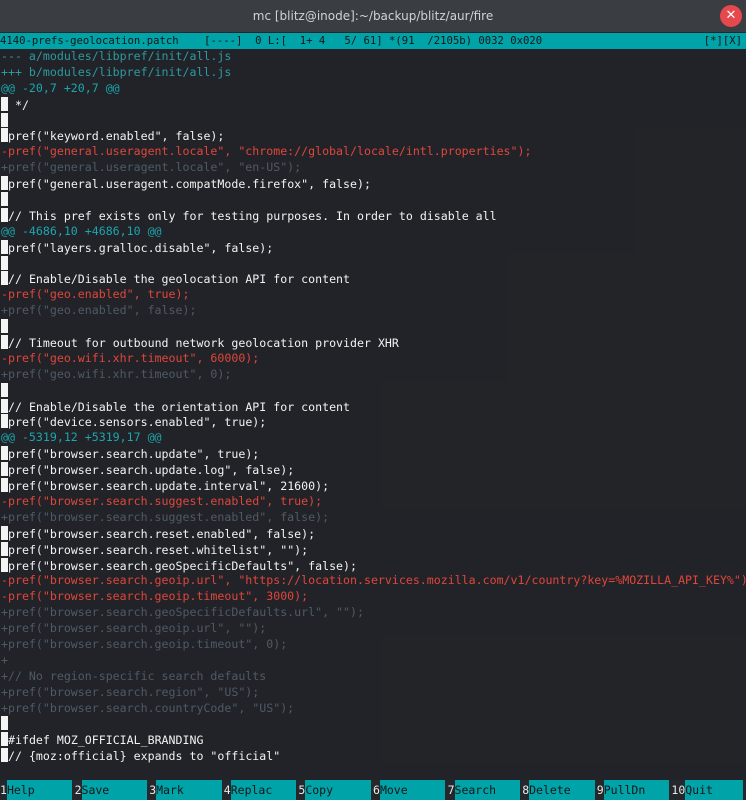 The width and height of the screenshot is (746, 800). What do you see at coordinates (338, 790) in the screenshot?
I see `fkey-label: Copy` at bounding box center [338, 790].